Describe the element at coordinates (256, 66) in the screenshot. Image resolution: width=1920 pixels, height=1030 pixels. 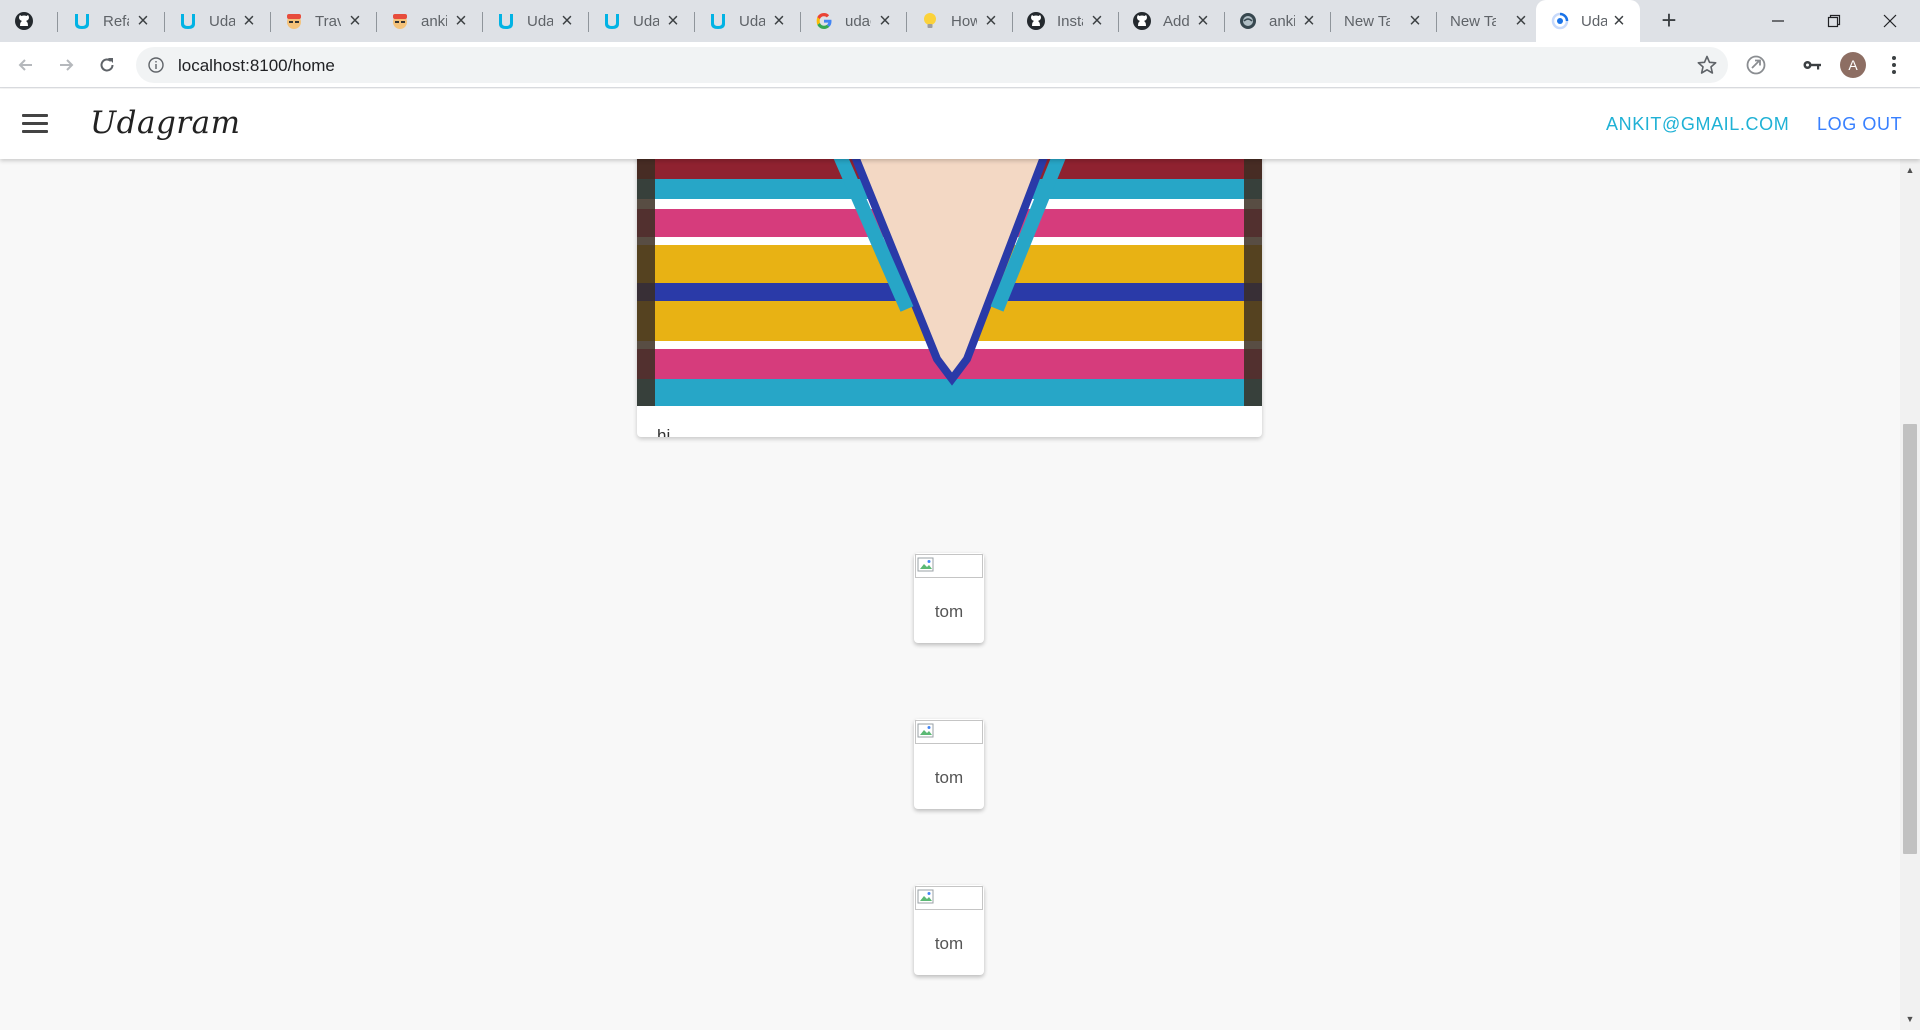
I see `url-text: localhost:8100/home` at that location.